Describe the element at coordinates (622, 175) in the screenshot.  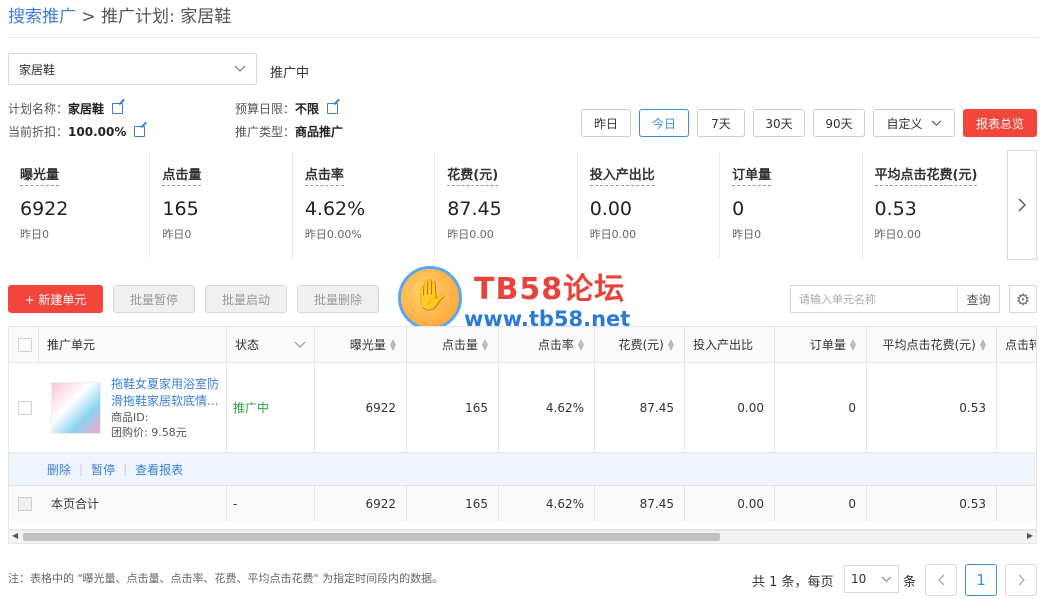
I see `metric-label: 投入产出比` at that location.